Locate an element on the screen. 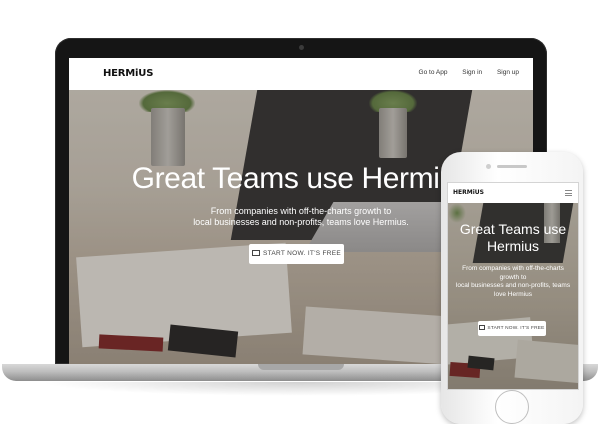 This screenshot has height=424, width=604. laptop-hinge-notch is located at coordinates (301, 367).